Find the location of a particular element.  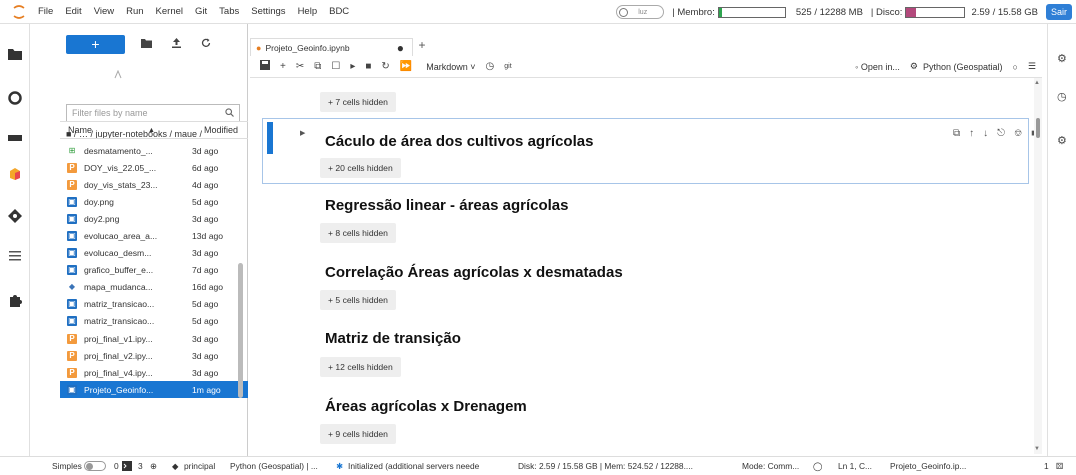

file-row: Pdoy_vis_stats_23... 4d ago is located at coordinates (154, 184).